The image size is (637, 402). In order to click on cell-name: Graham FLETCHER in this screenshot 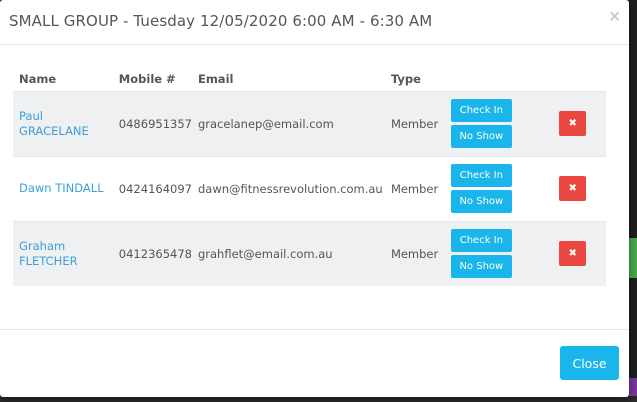, I will do `click(63, 253)`.